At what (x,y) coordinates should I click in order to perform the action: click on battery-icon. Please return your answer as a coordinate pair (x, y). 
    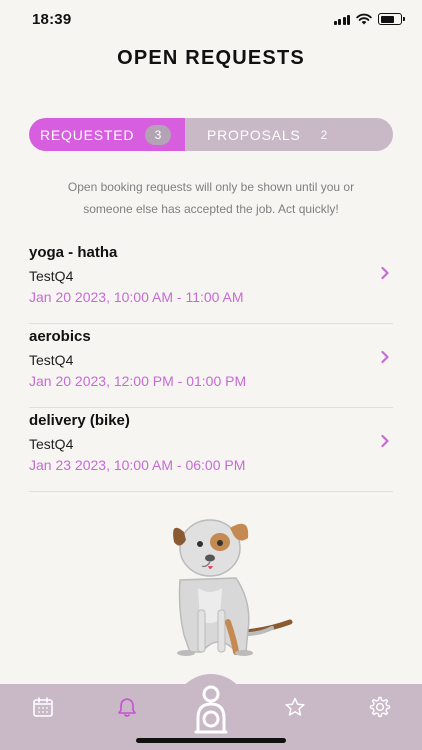
    Looking at the image, I should click on (391, 19).